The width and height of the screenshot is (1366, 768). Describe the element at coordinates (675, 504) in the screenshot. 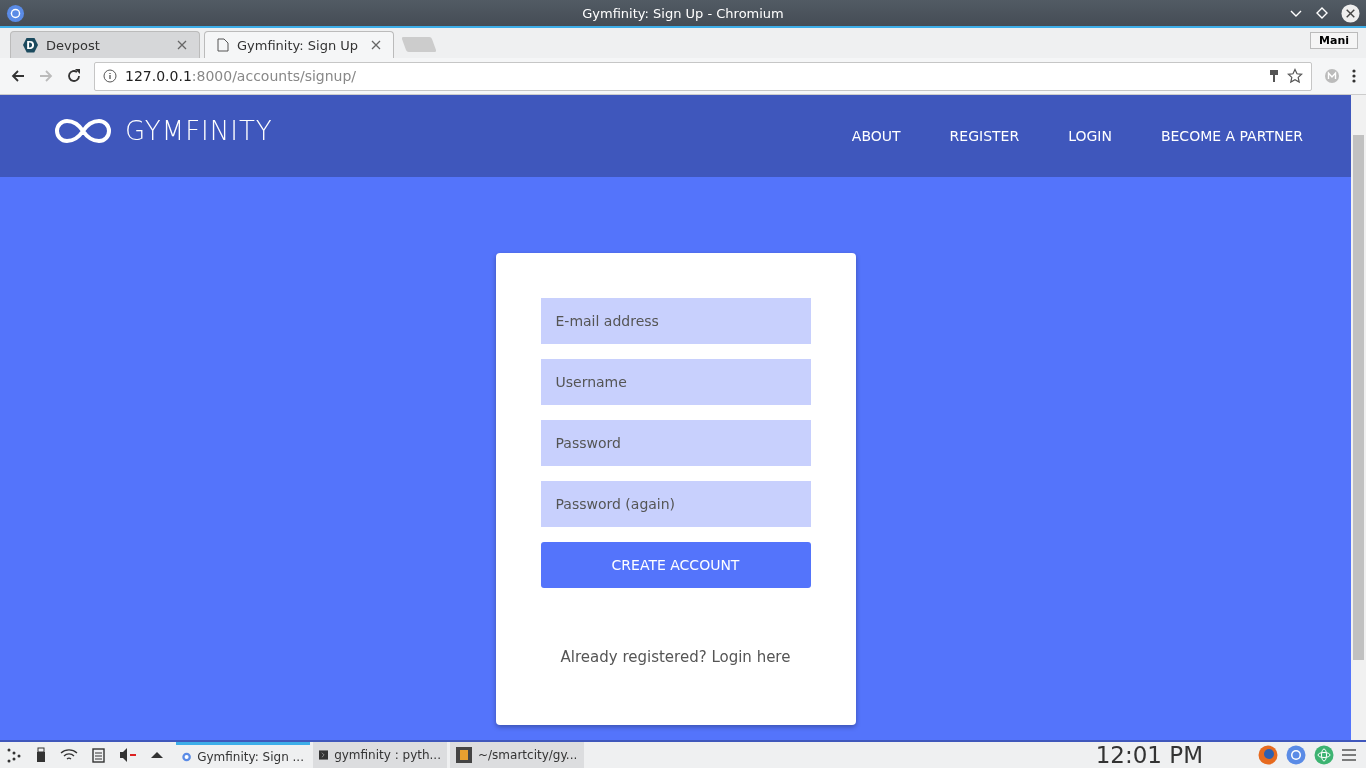

I see `input-field: Password (again)` at that location.